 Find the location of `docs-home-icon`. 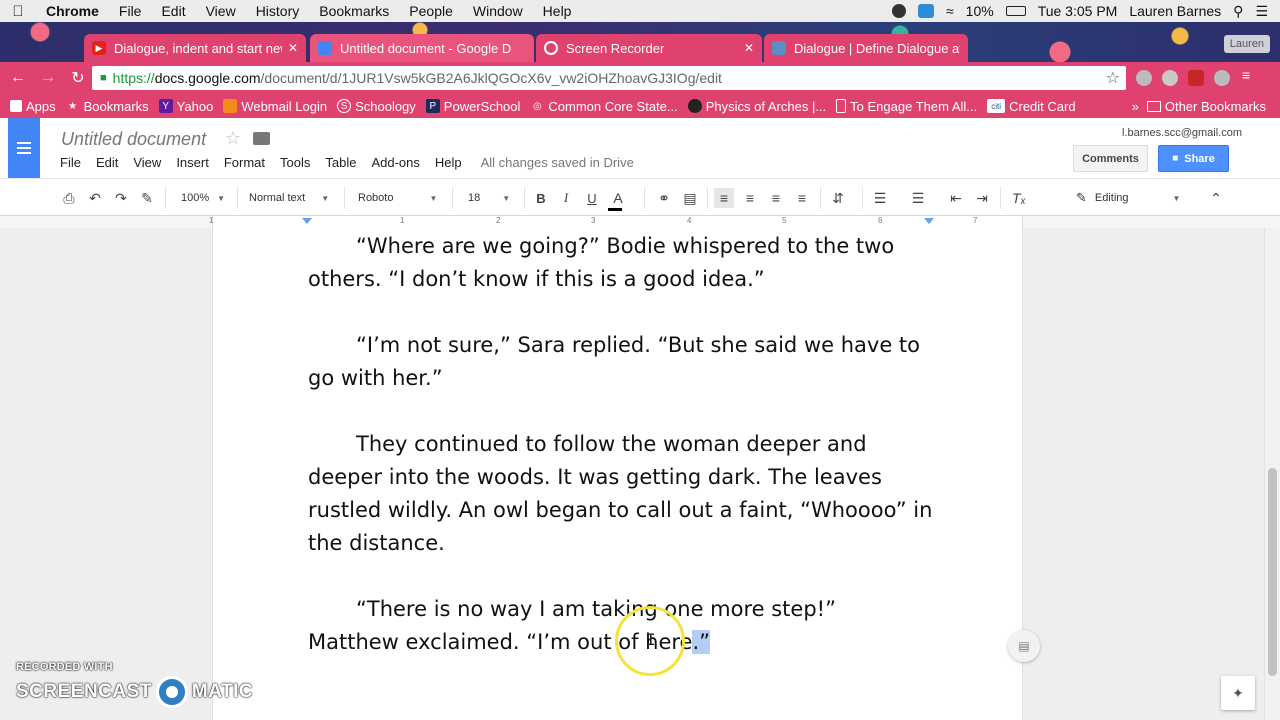

docs-home-icon is located at coordinates (24, 148).